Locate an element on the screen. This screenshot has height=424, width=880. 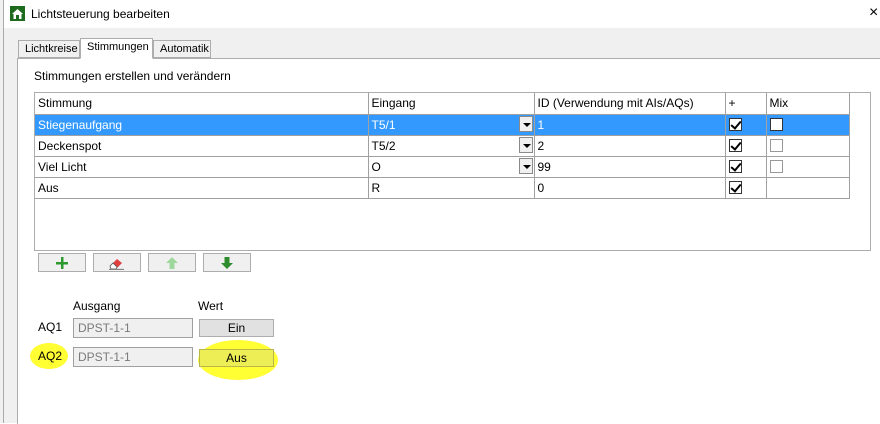
close-button: × is located at coordinates (873, 13).